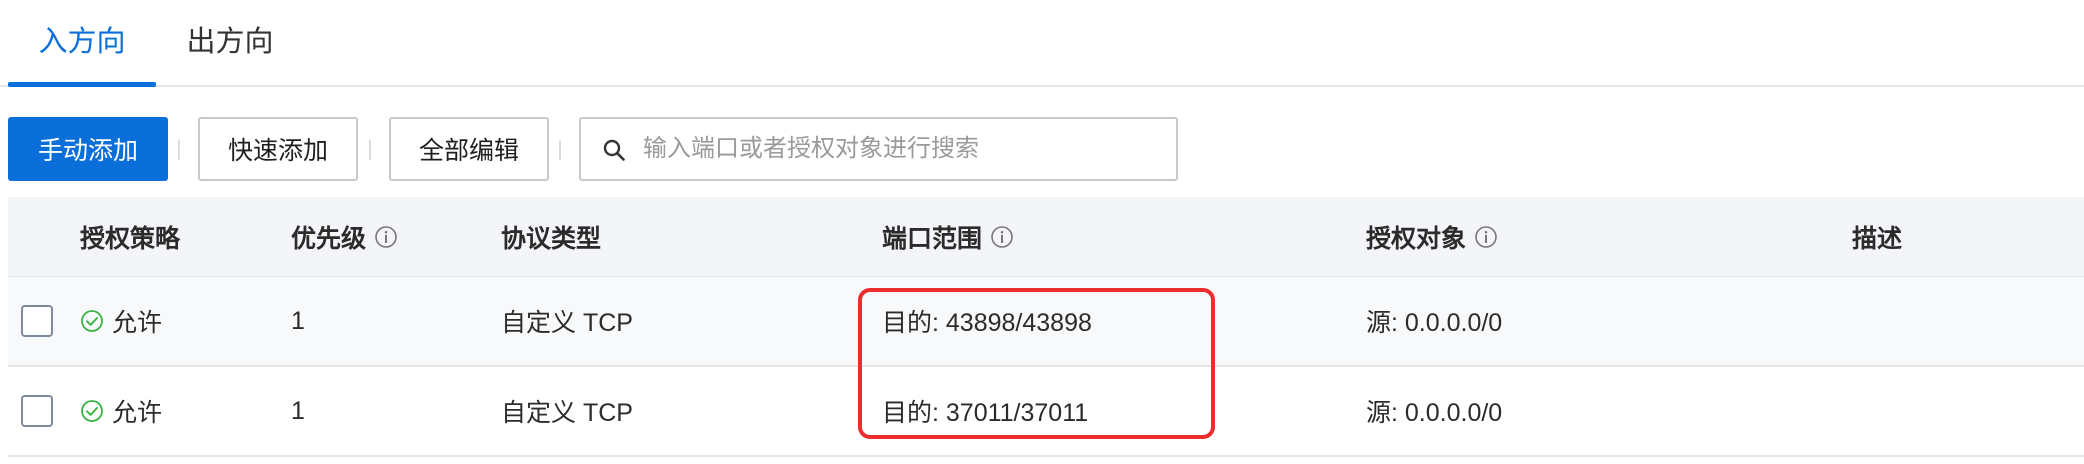 The height and width of the screenshot is (464, 2084). I want to click on search-icon, so click(614, 150).